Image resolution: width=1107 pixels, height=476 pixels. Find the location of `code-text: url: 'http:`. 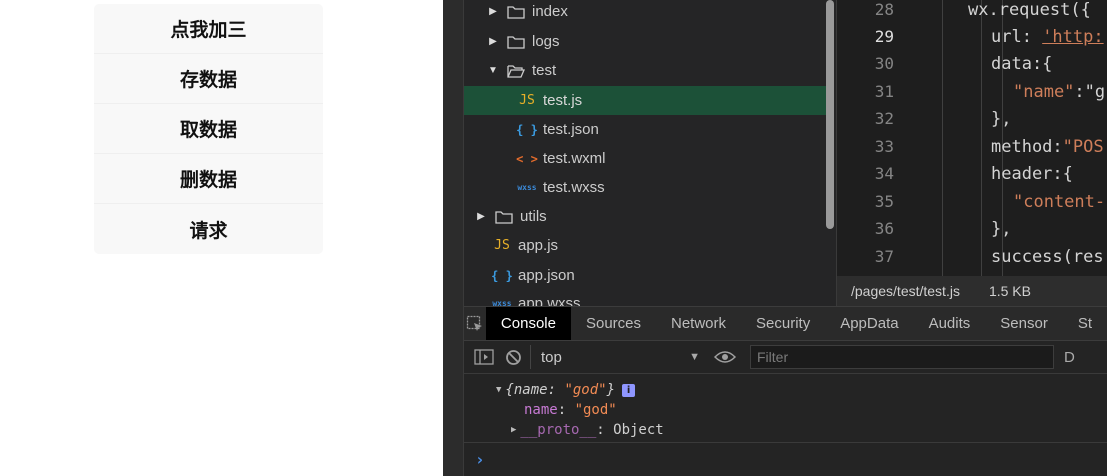

code-text: url: 'http: is located at coordinates (1047, 37).